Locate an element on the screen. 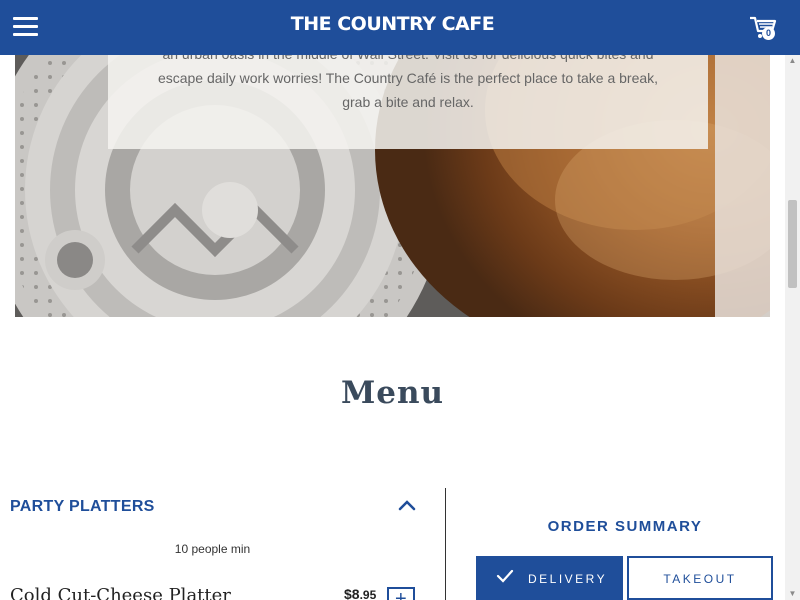 This screenshot has width=800, height=600. category-title: PARTY PLATTERS is located at coordinates (82, 507).